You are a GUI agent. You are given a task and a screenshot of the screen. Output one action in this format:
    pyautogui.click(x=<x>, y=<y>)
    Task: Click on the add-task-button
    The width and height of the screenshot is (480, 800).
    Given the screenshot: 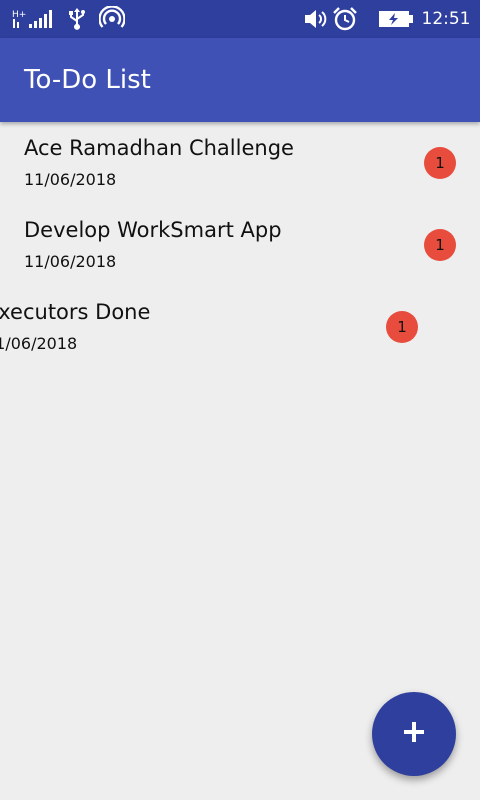 What is the action you would take?
    pyautogui.click(x=414, y=734)
    